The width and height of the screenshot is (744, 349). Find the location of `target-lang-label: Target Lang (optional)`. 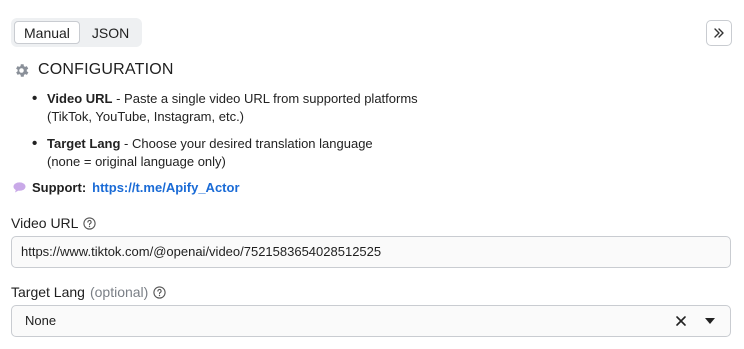

target-lang-label: Target Lang (optional) is located at coordinates (88, 292).